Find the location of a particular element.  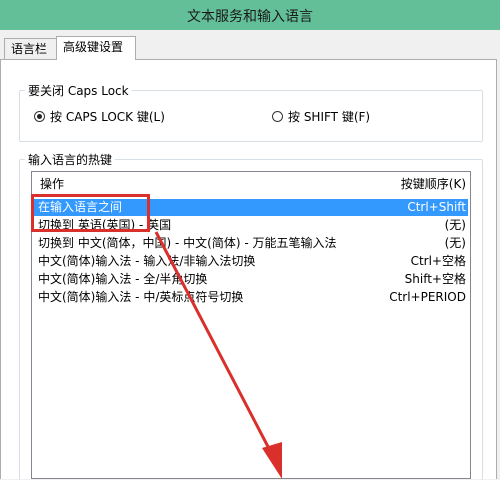

radio-caps-lock-key-indicator is located at coordinates (39, 116).